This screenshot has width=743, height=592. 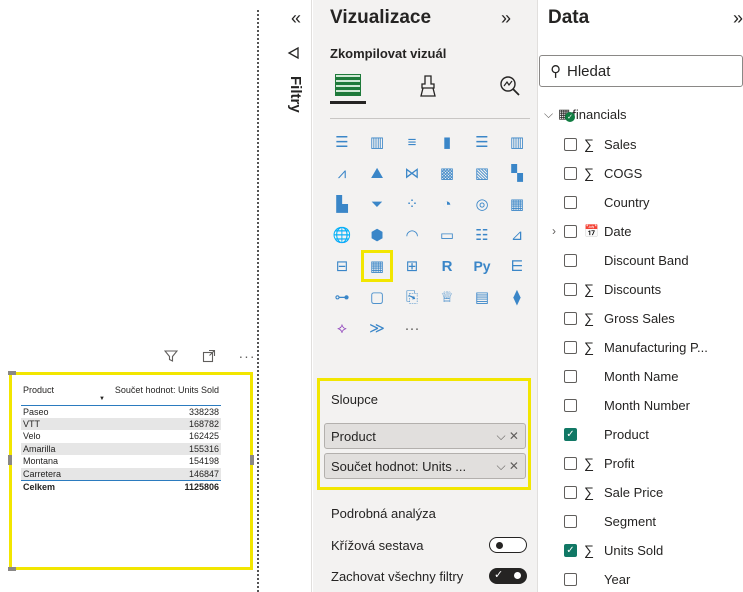 I want to click on decomposition-tree-icon: ⊶, so click(x=342, y=297).